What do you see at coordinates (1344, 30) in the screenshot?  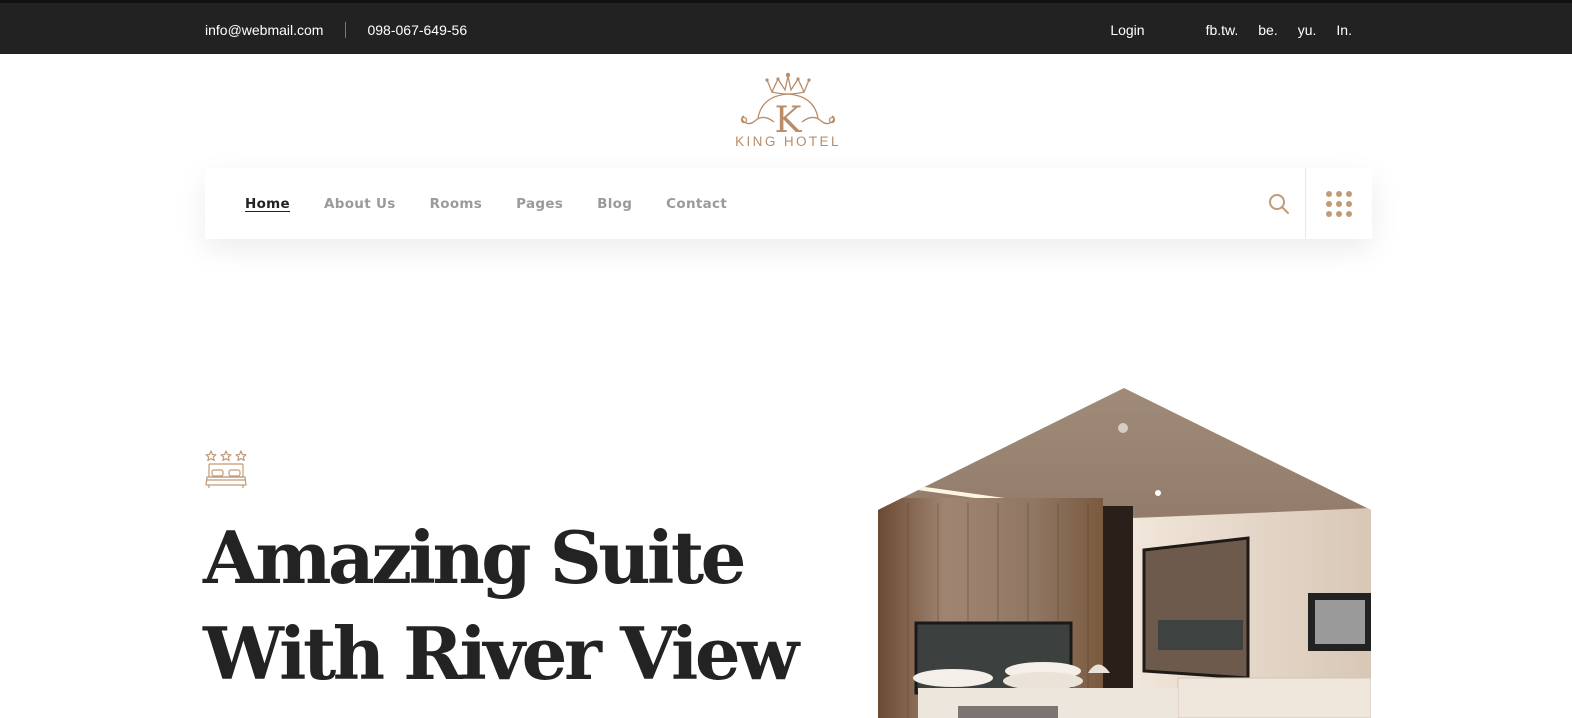 I see `social-link-in: In.` at bounding box center [1344, 30].